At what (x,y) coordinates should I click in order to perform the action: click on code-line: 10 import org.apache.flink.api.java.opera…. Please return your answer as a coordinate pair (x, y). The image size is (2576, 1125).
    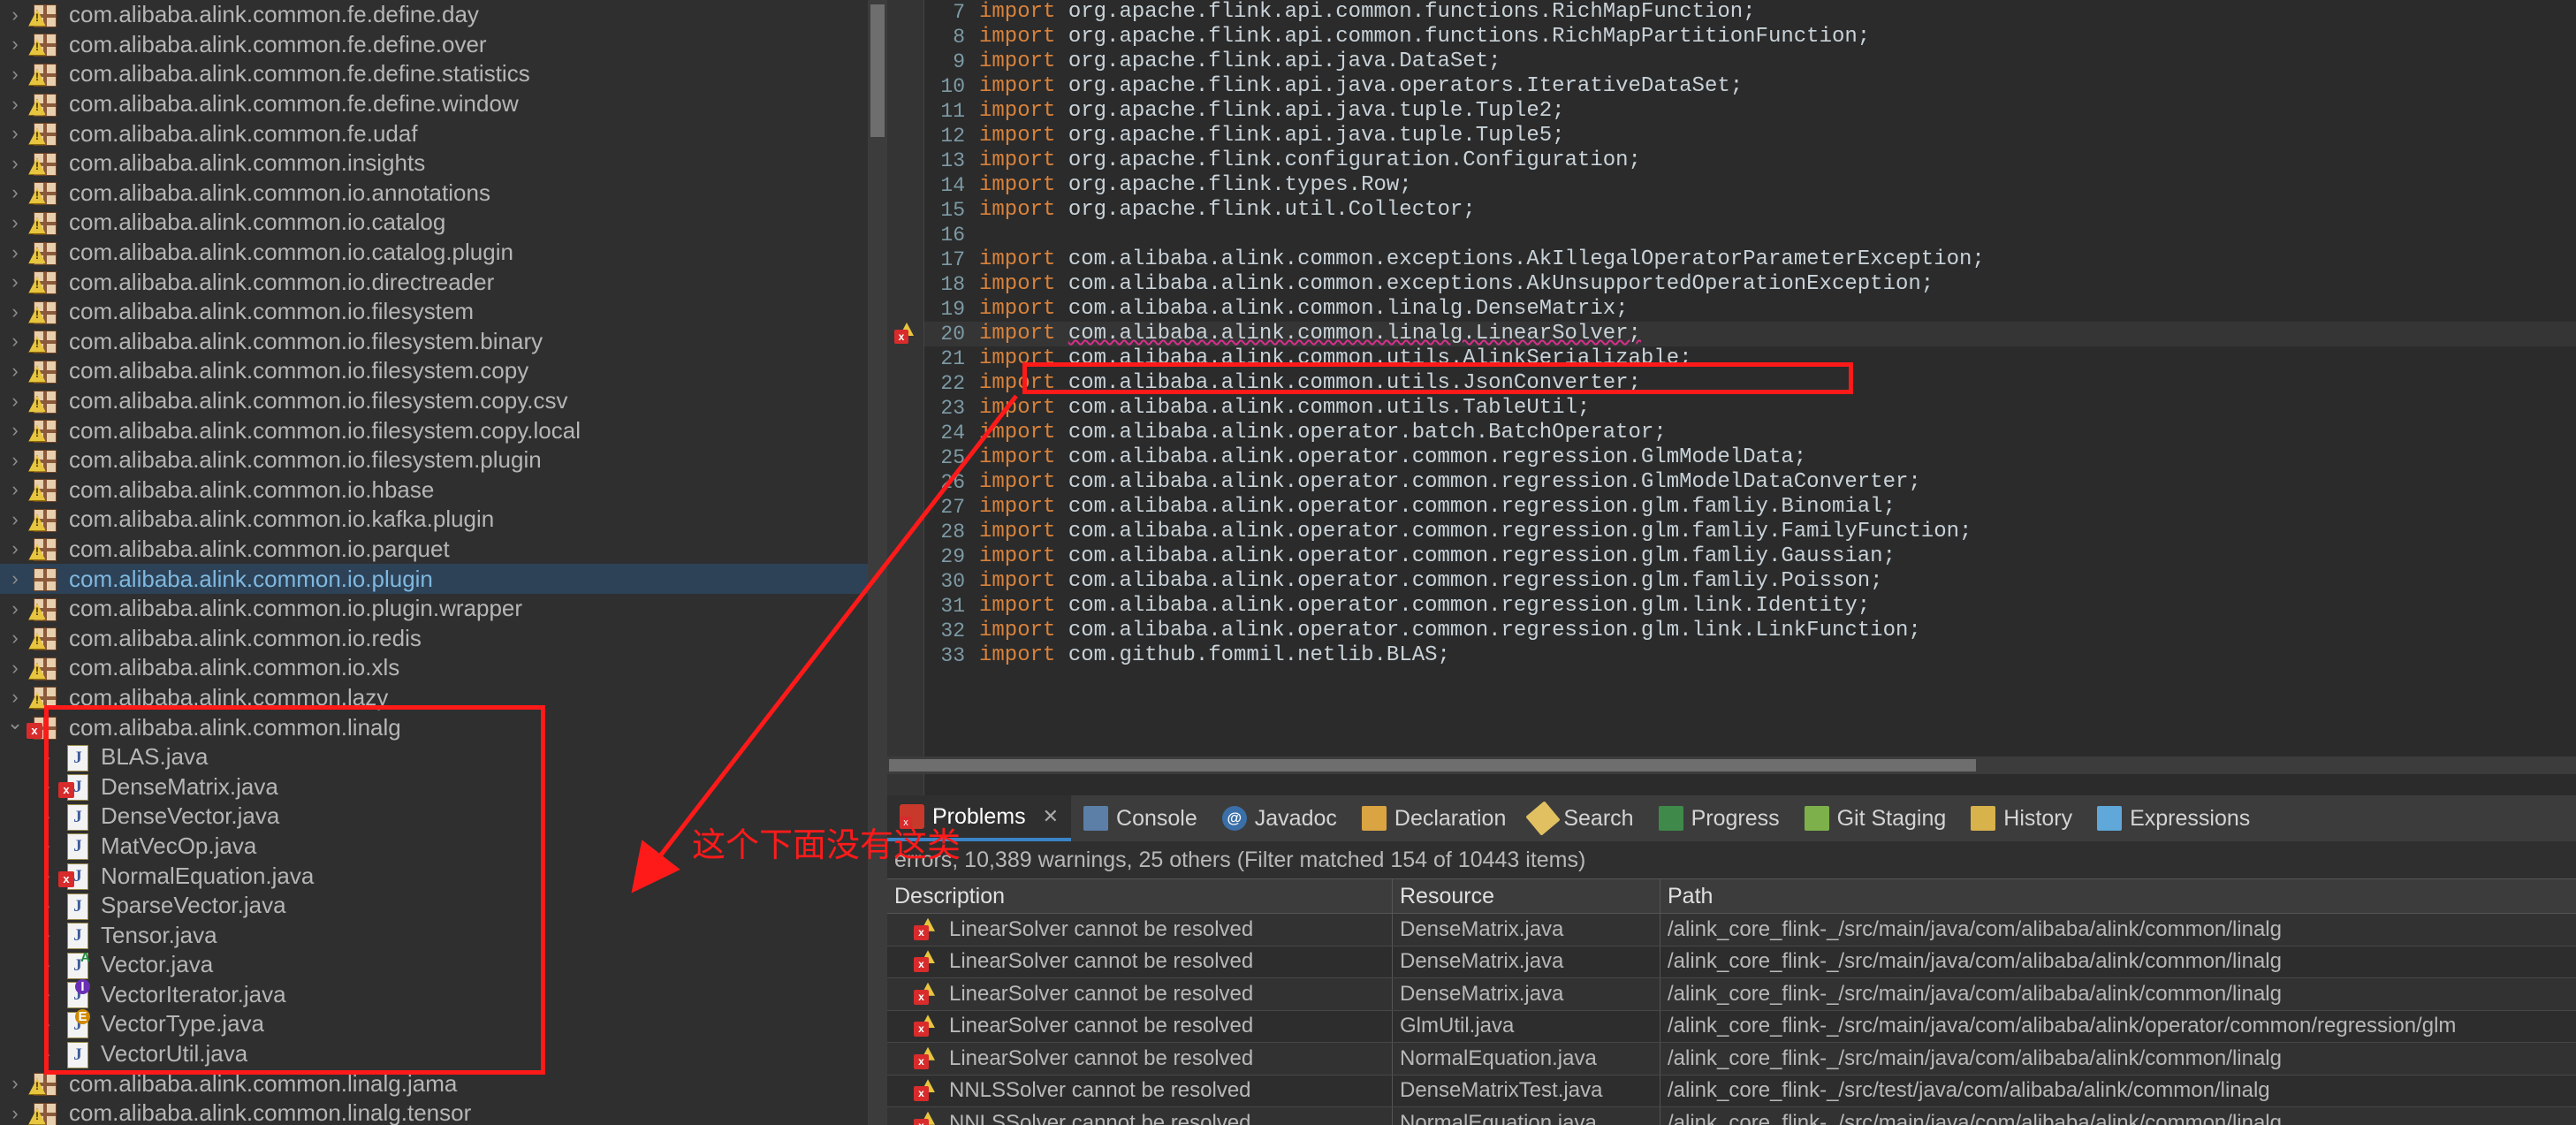
    Looking at the image, I should click on (1750, 87).